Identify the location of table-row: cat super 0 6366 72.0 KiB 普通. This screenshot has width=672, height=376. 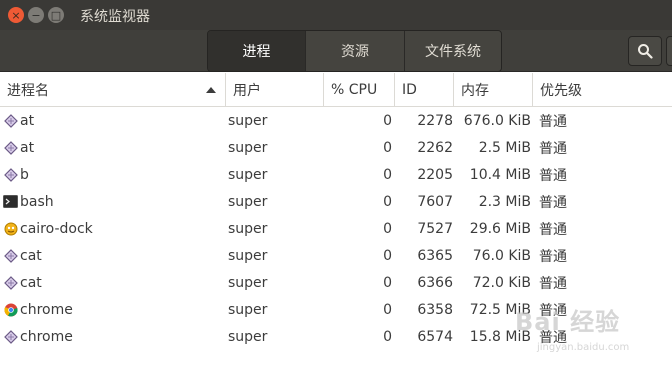
(336, 282).